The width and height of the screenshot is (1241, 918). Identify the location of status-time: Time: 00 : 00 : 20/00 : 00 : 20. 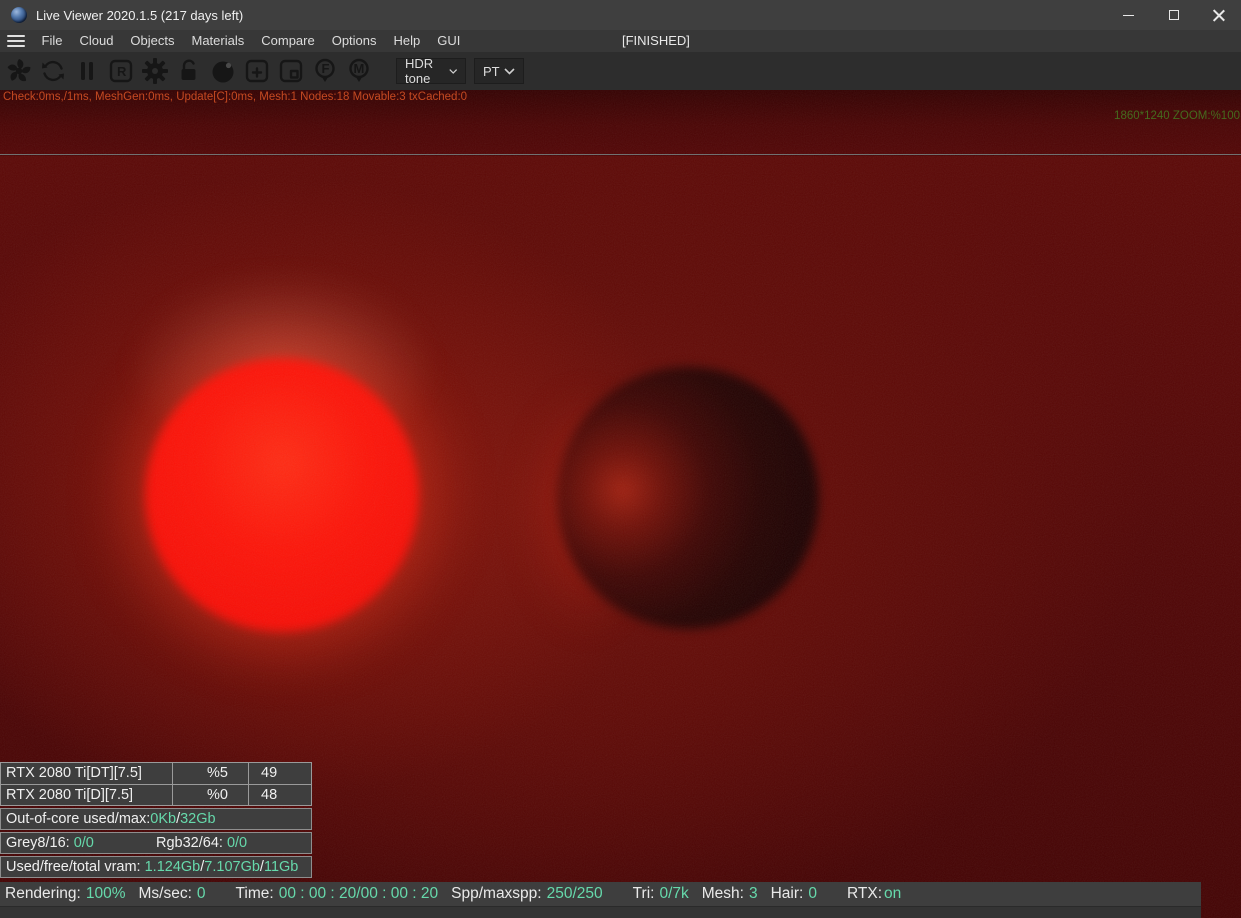
(337, 893).